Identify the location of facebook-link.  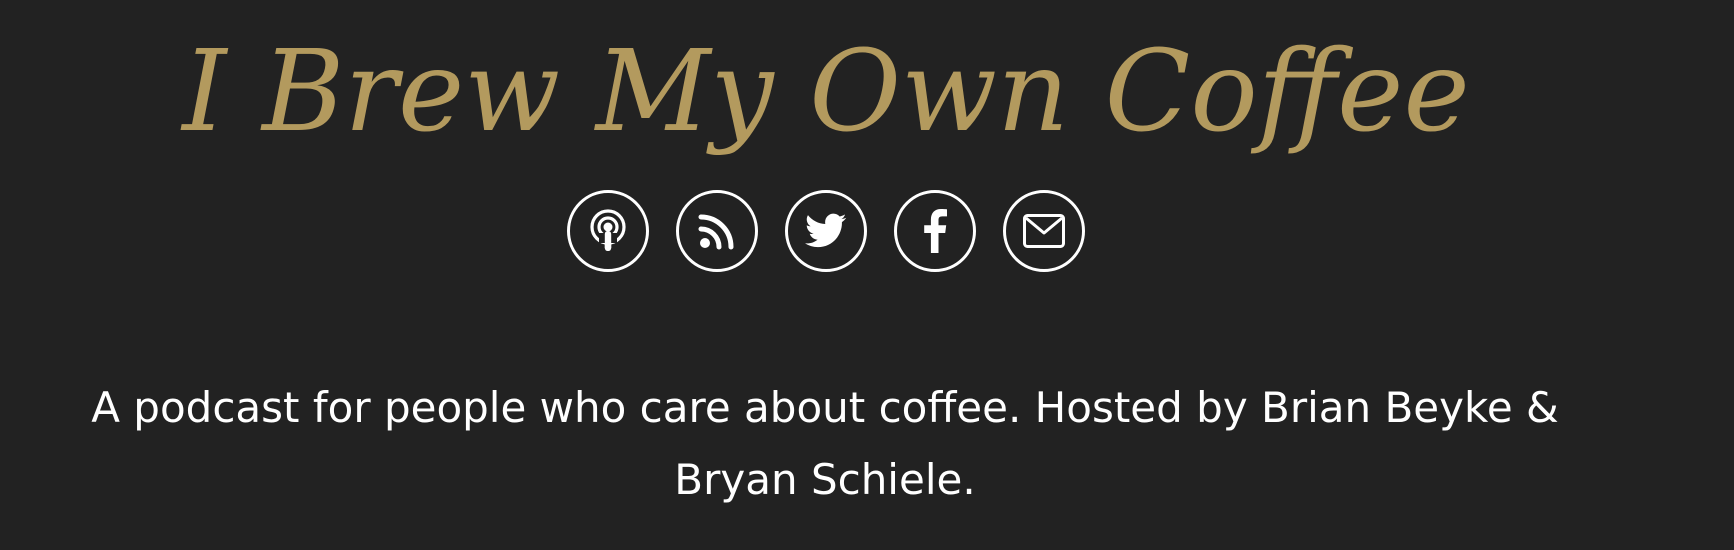
(935, 231).